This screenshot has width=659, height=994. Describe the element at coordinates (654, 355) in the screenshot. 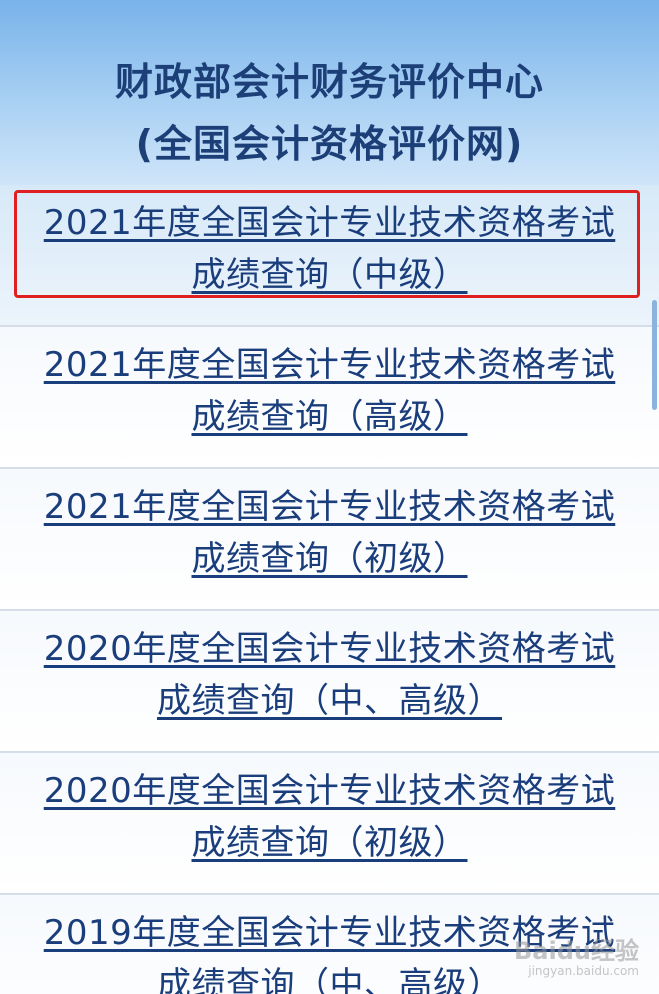

I see `scrollbar` at that location.